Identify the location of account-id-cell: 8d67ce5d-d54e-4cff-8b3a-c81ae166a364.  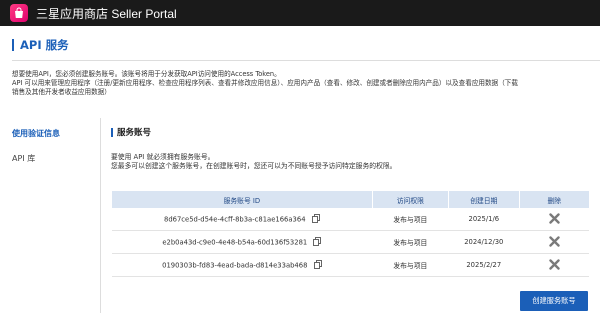
(242, 219).